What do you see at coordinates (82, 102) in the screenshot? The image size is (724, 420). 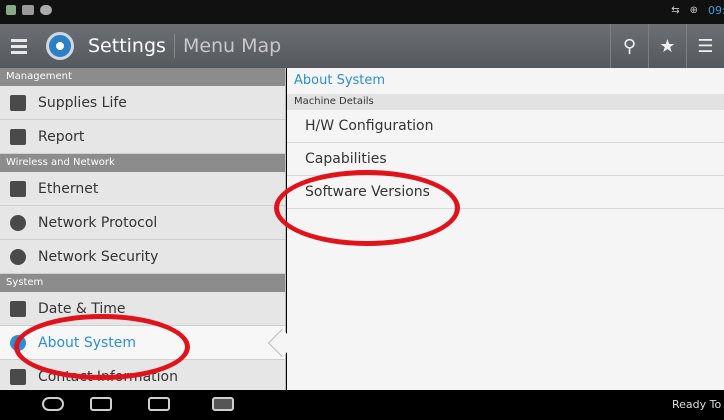 I see `sidebar-item-label: Supplies Life` at bounding box center [82, 102].